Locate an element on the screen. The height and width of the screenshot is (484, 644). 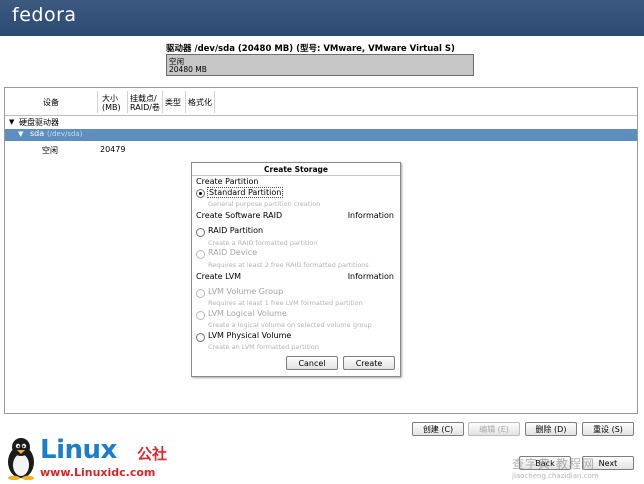
cancel-button: Cancel is located at coordinates (312, 363).